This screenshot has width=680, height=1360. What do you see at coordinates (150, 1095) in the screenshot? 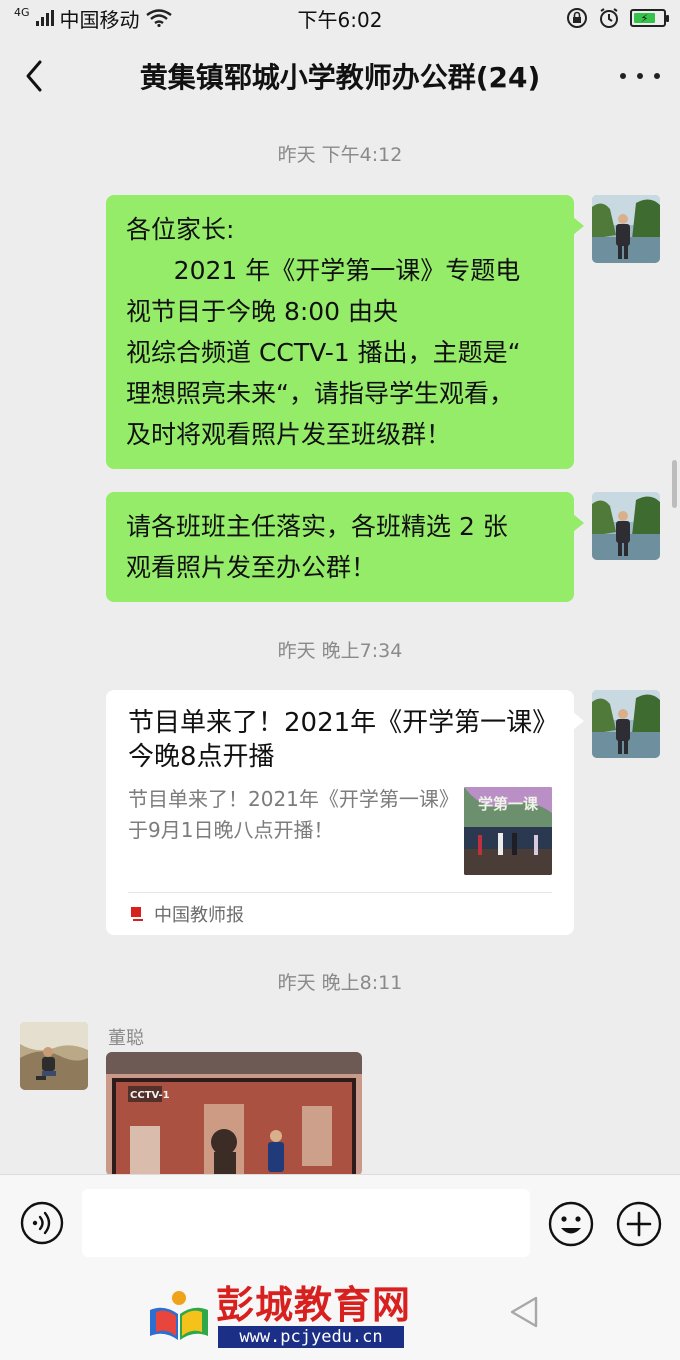
I see `channel-logo-text: CCTV-1` at bounding box center [150, 1095].